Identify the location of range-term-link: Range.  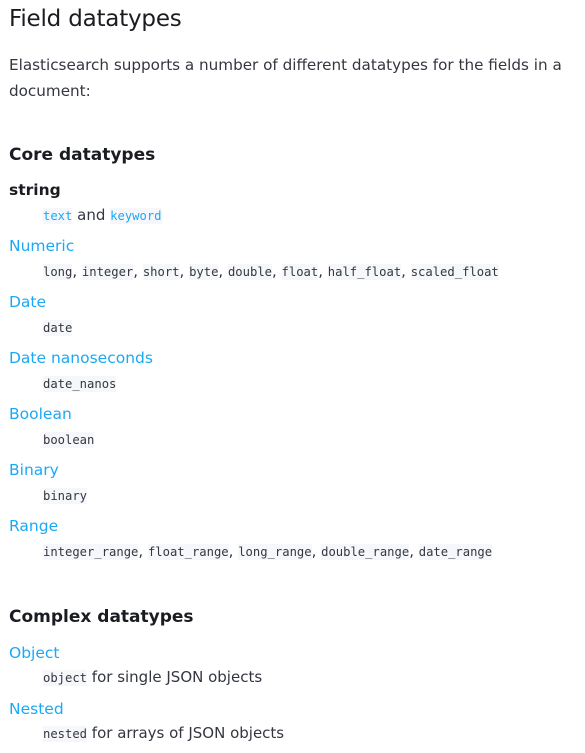
(33, 526).